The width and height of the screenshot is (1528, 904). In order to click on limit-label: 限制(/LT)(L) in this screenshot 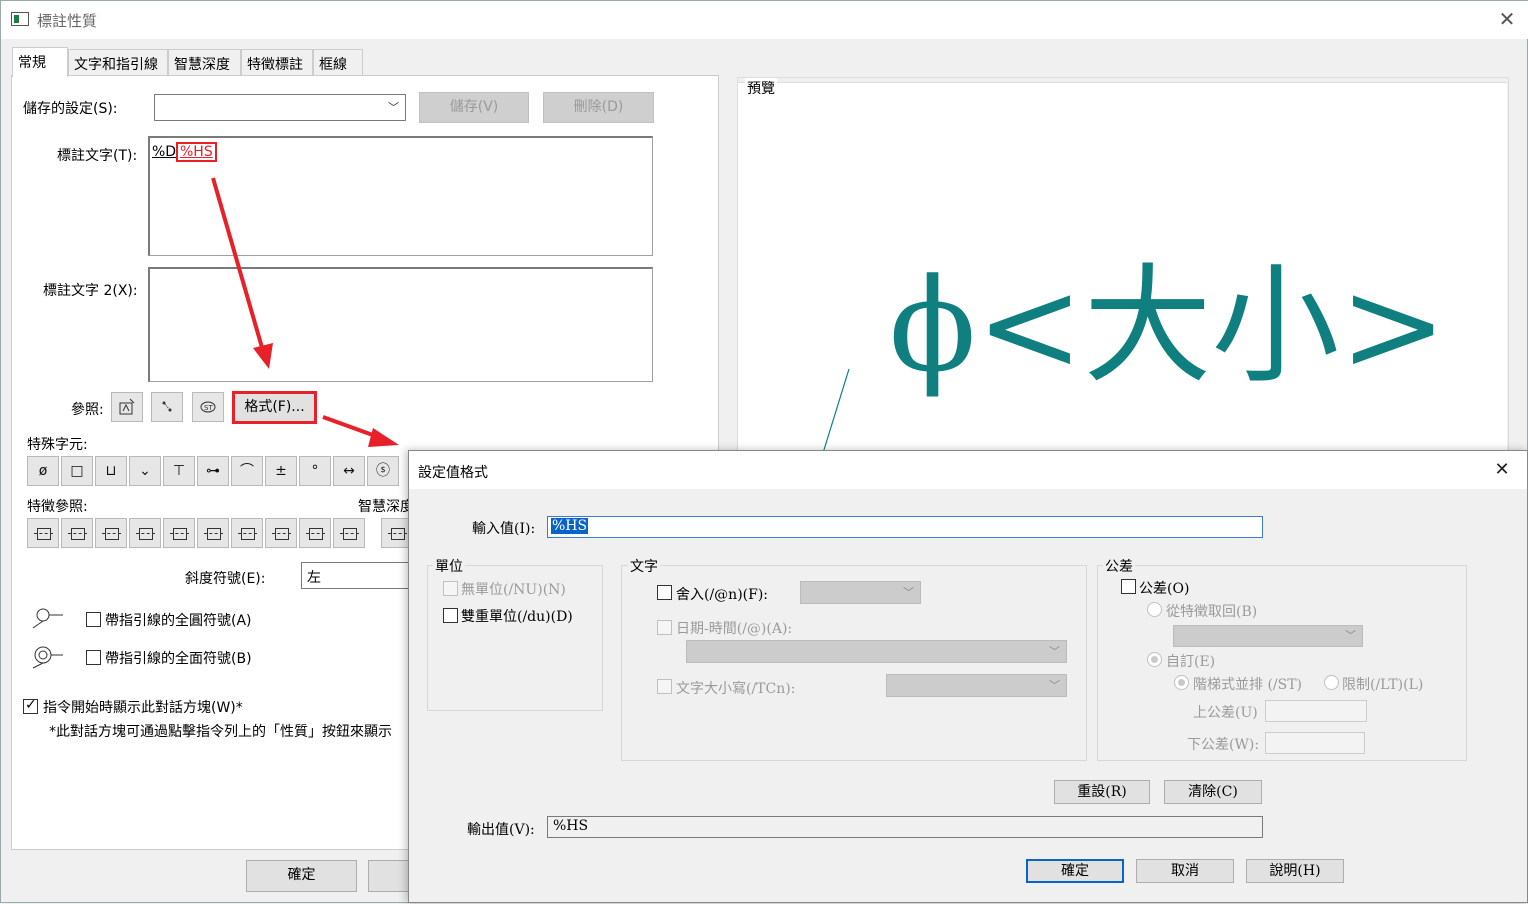, I will do `click(1383, 685)`.